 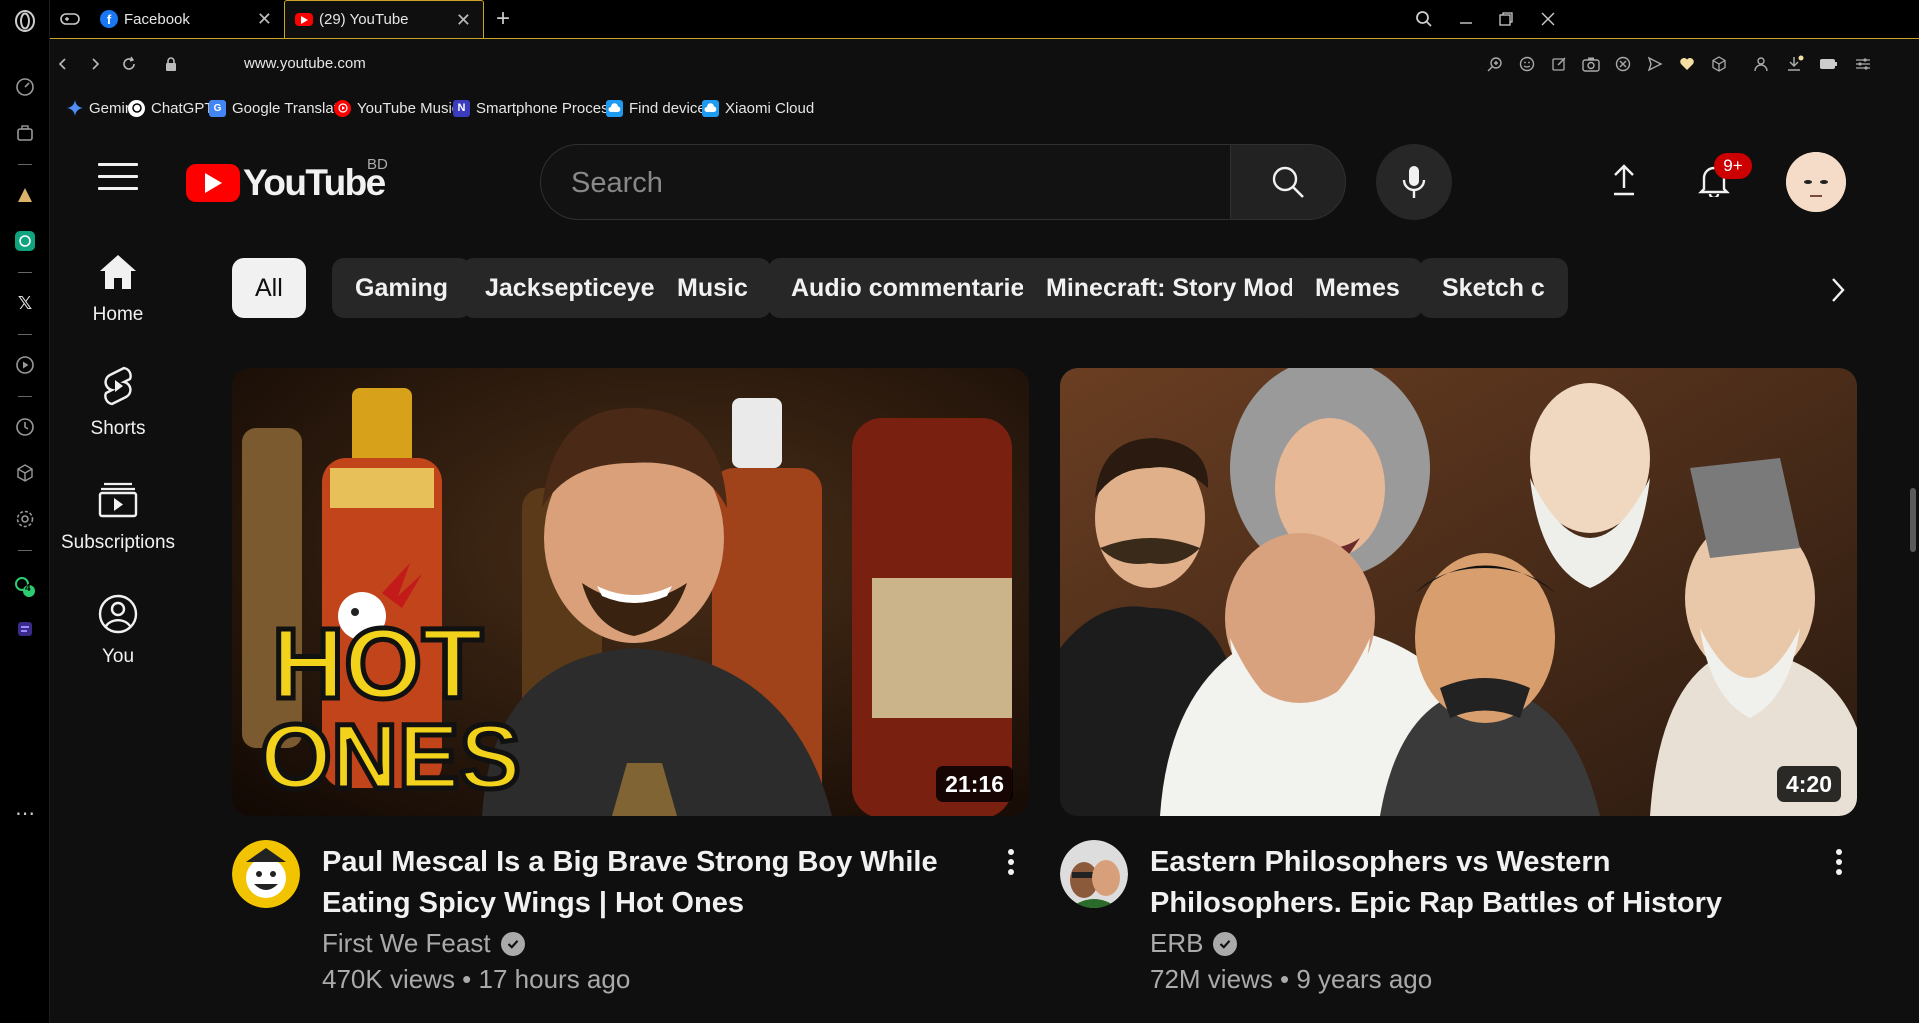 I want to click on search-box, so click(x=885, y=182).